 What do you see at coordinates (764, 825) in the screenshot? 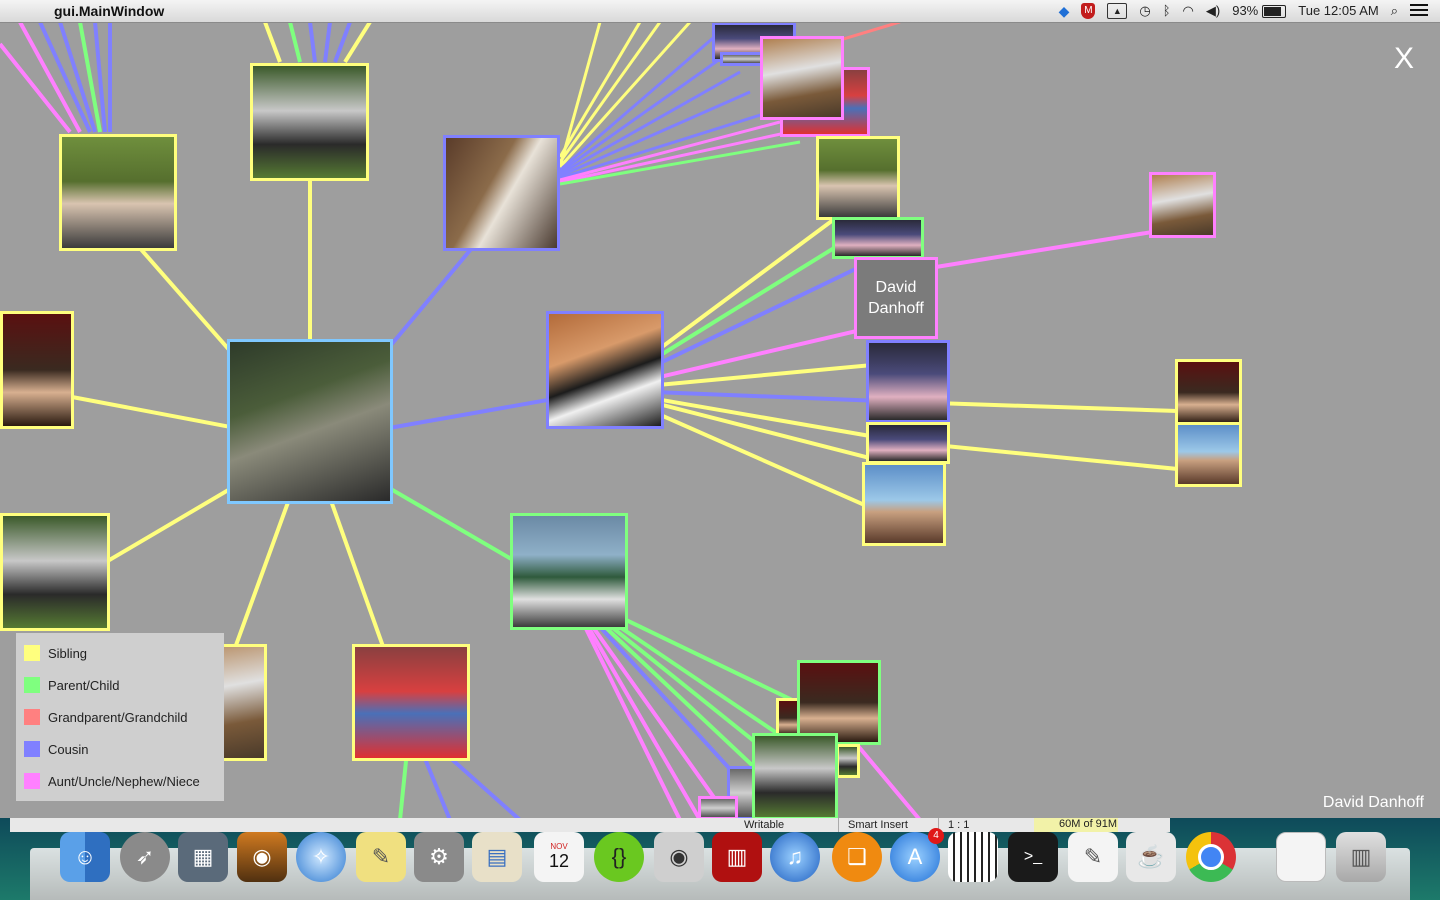
I see `status-writable: Writable` at bounding box center [764, 825].